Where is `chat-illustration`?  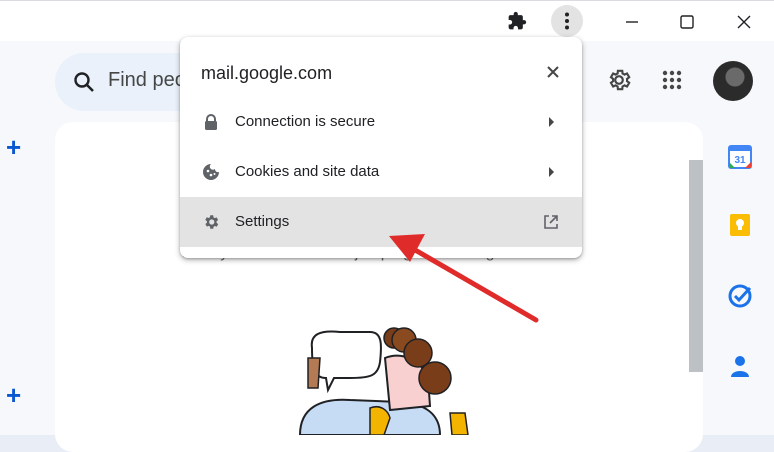
chat-illustration is located at coordinates (383, 381).